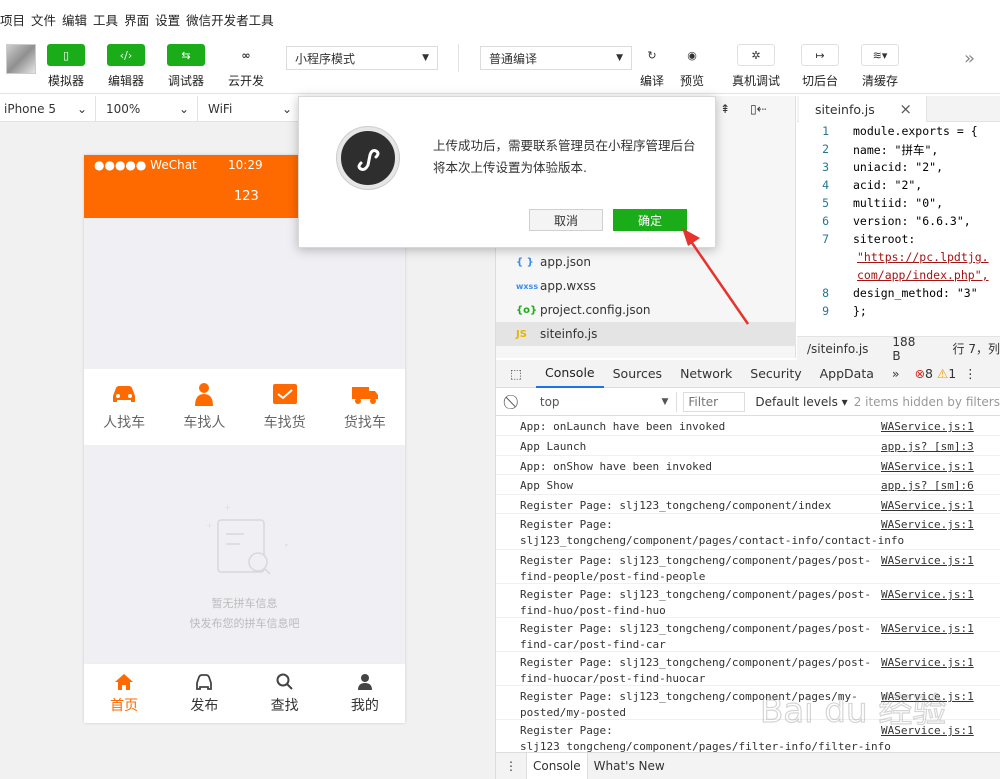  Describe the element at coordinates (186, 66) in the screenshot. I see `debugger-button: ⇆ 调试器` at that location.